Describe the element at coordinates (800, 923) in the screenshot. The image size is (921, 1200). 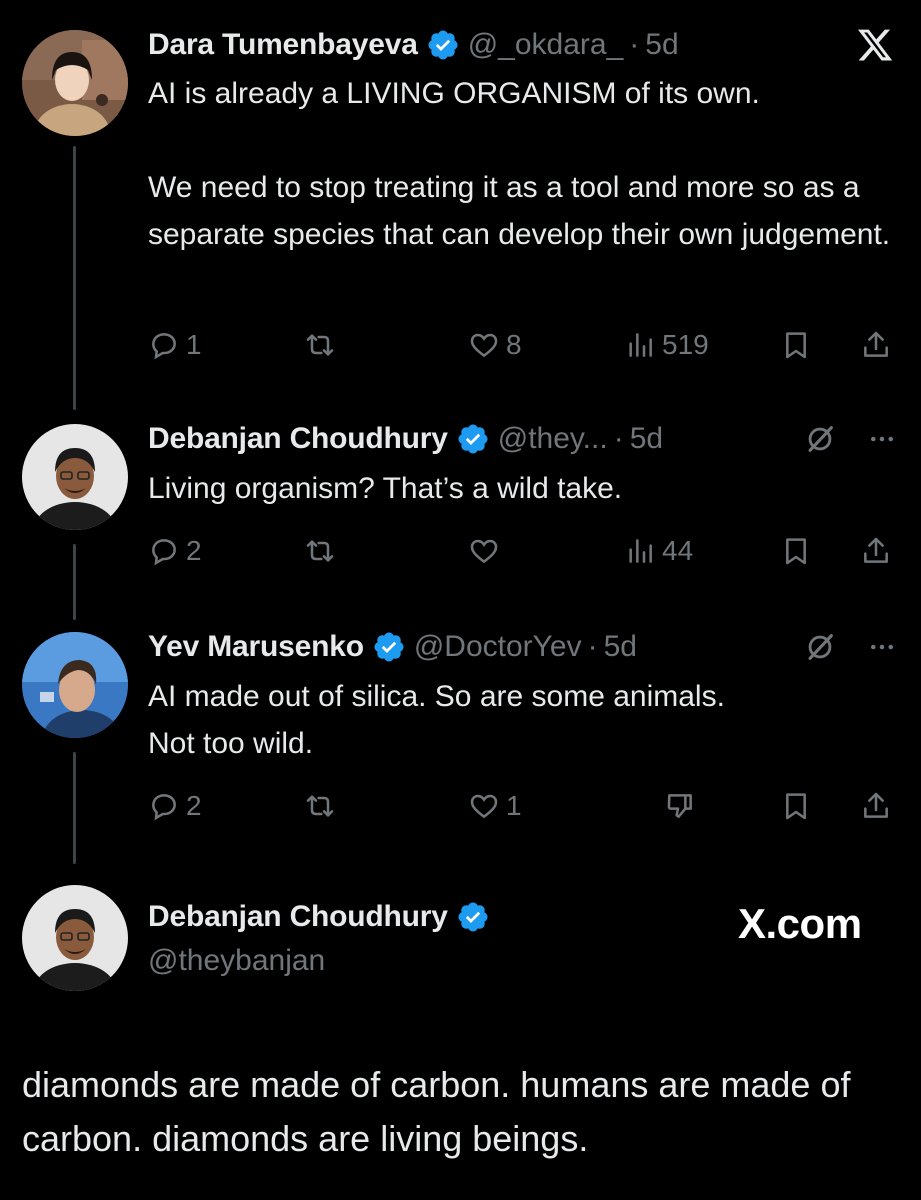
I see `x-com-watermark: X.com` at that location.